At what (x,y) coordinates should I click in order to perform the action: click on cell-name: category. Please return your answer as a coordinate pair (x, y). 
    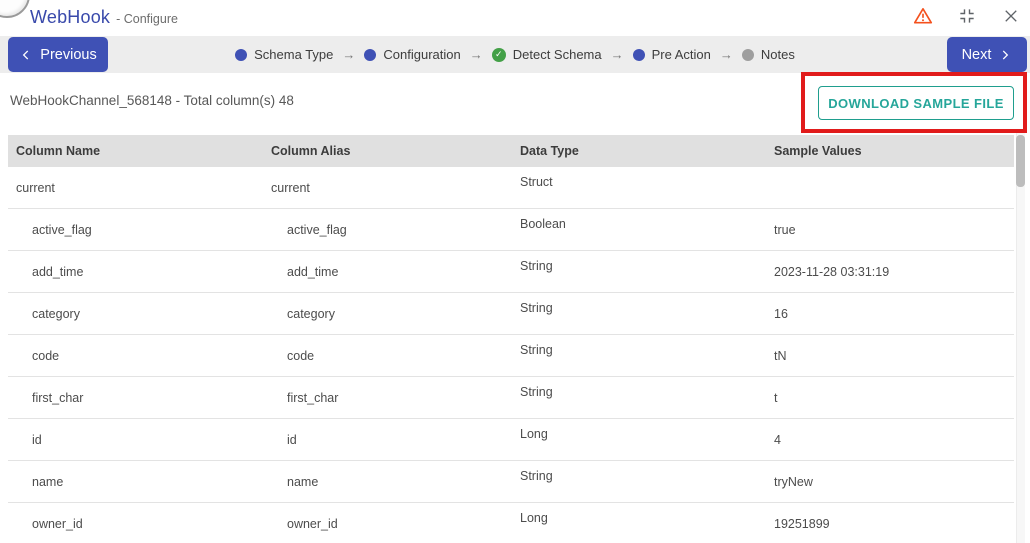
    Looking at the image, I should click on (56, 313).